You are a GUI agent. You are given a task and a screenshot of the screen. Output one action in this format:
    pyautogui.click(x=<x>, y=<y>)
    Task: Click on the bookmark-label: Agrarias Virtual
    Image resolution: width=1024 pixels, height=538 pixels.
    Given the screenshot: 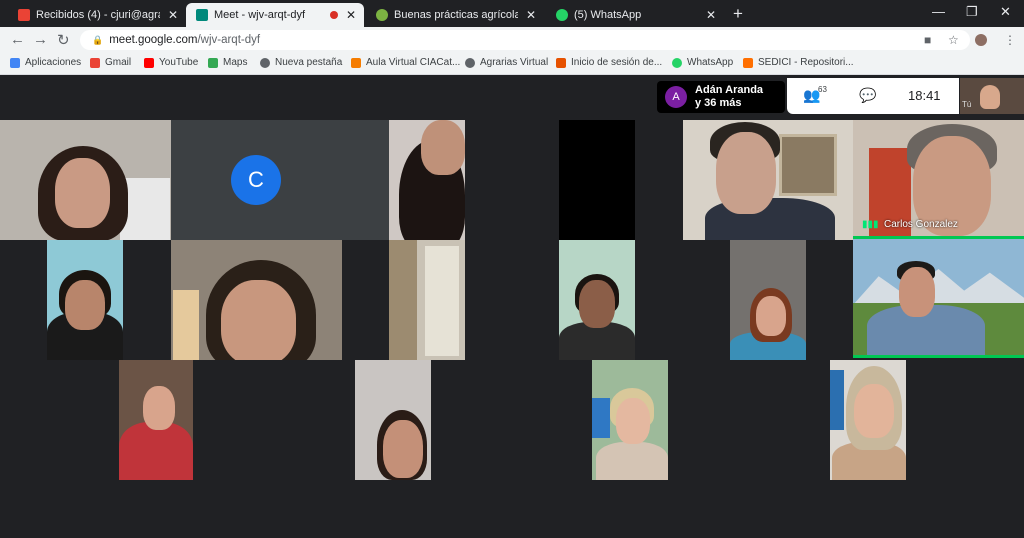 What is the action you would take?
    pyautogui.click(x=514, y=62)
    